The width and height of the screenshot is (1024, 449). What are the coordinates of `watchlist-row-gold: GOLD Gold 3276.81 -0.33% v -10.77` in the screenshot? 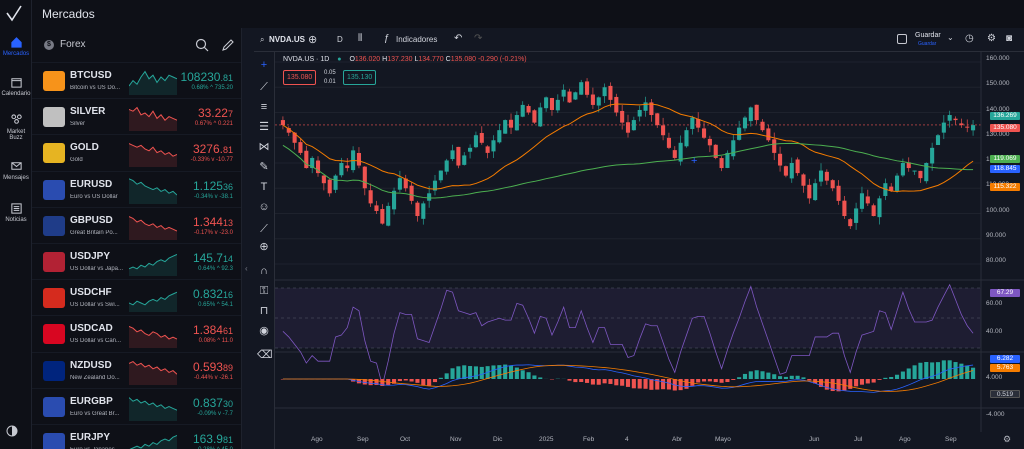 It's located at (136, 152).